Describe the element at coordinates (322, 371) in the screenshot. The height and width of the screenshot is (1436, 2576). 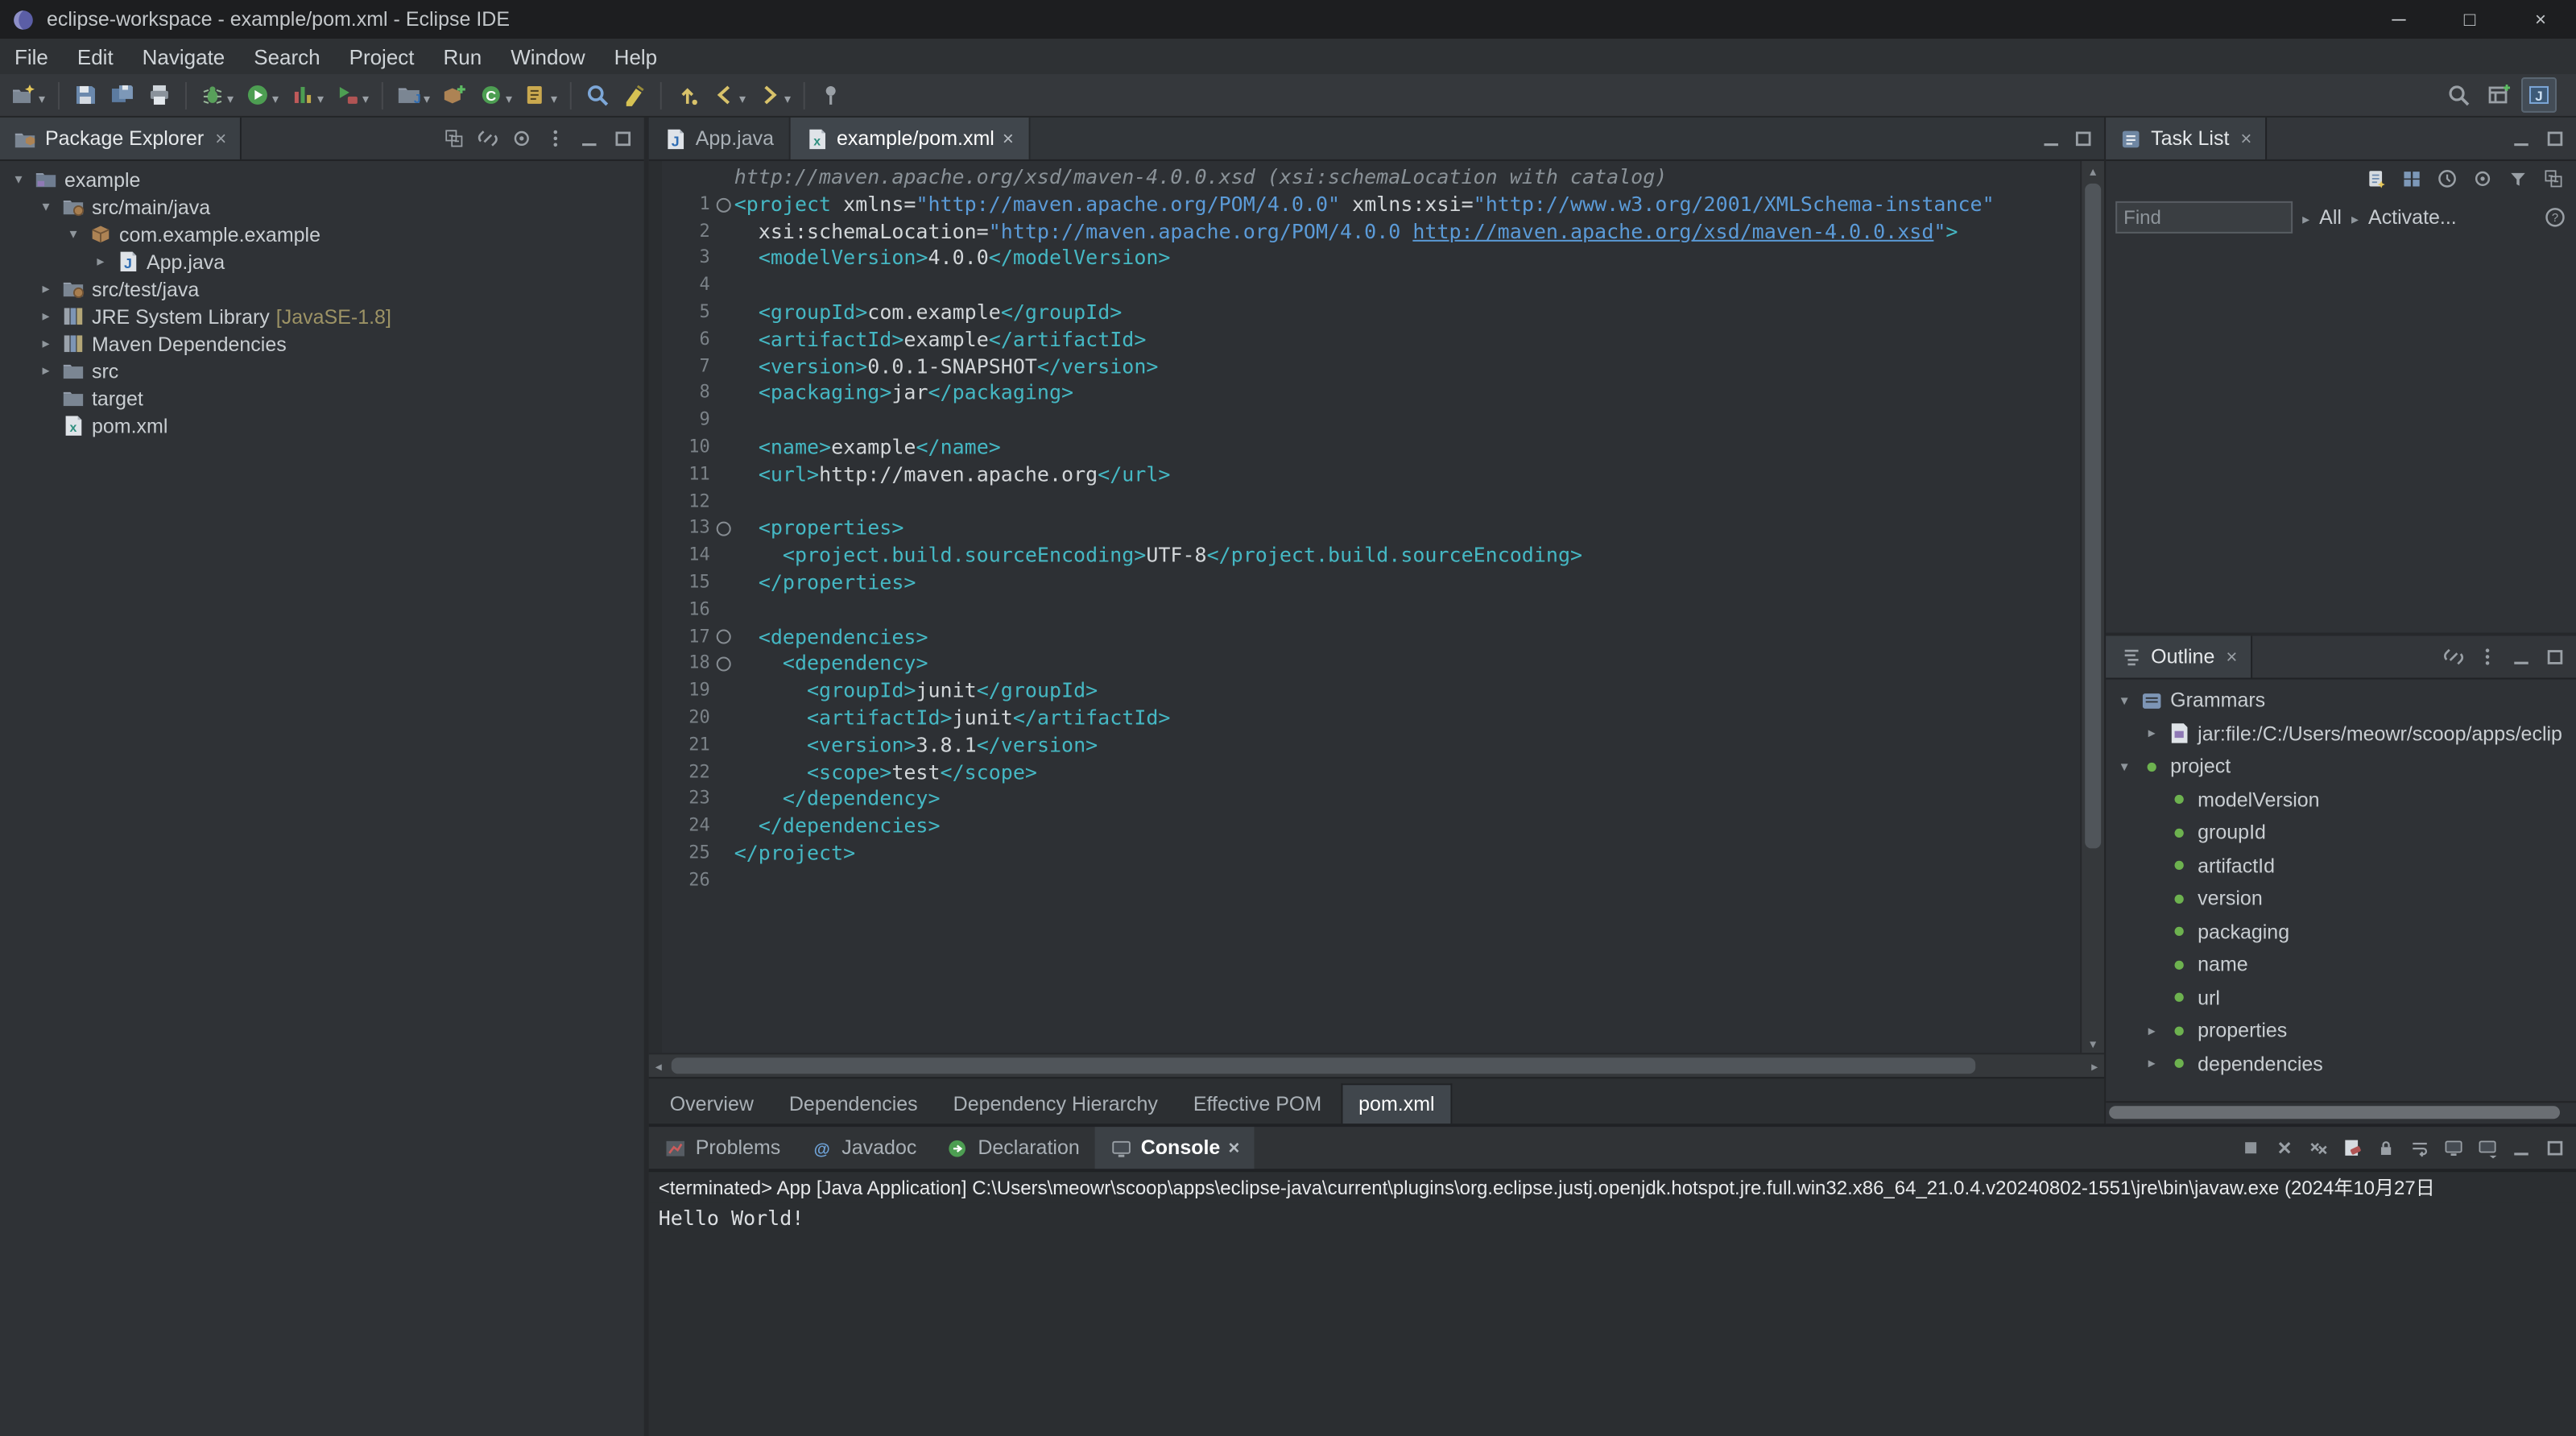
I see `tree-item: src` at that location.